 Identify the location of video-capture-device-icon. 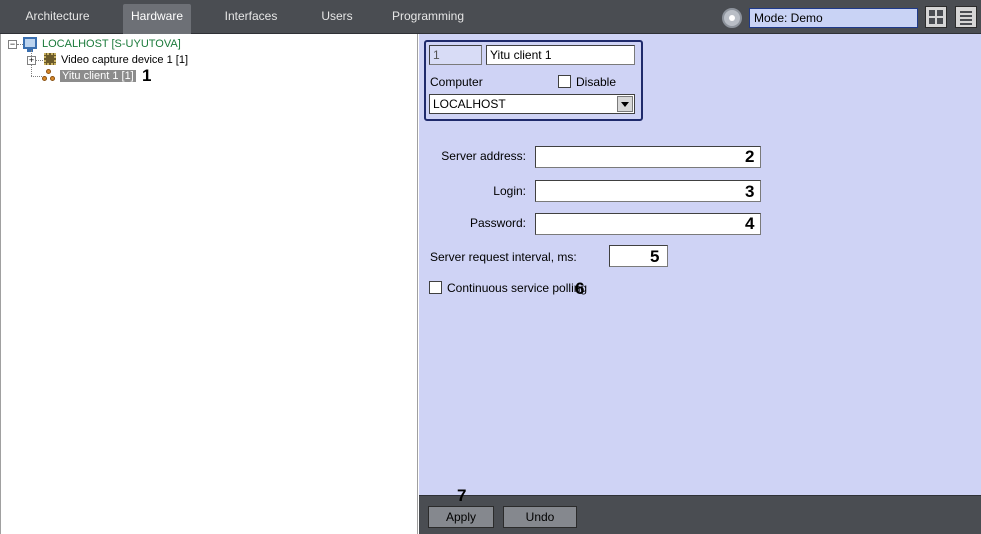
(50, 59).